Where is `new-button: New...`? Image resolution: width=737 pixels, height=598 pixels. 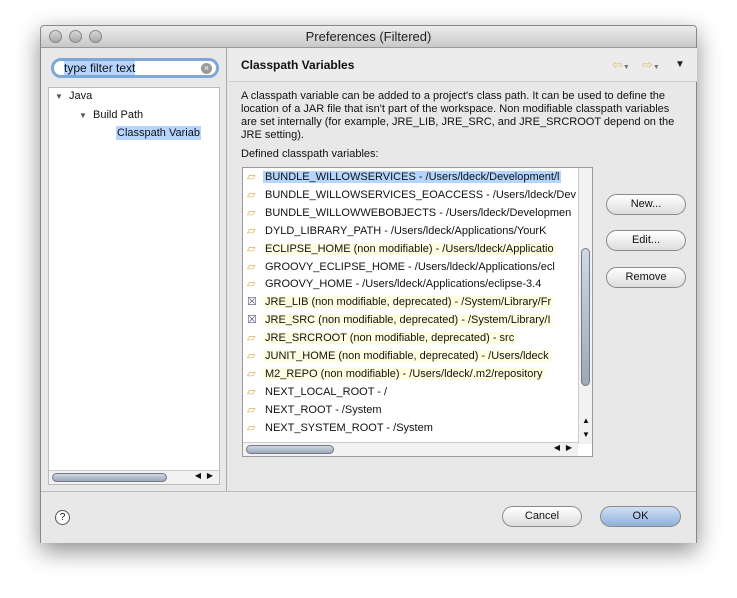
new-button: New... is located at coordinates (646, 204).